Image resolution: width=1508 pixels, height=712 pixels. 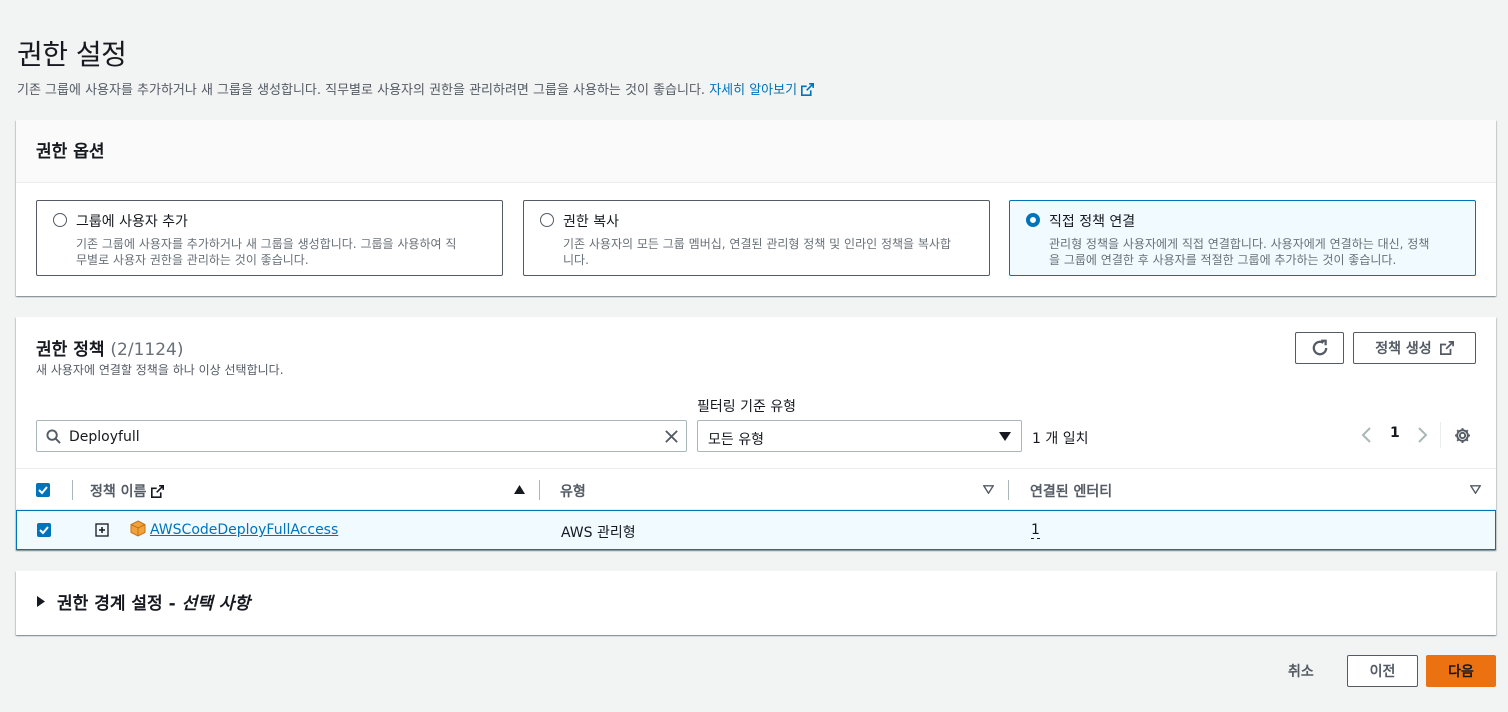 What do you see at coordinates (1422, 435) in the screenshot?
I see `chevron-right-icon` at bounding box center [1422, 435].